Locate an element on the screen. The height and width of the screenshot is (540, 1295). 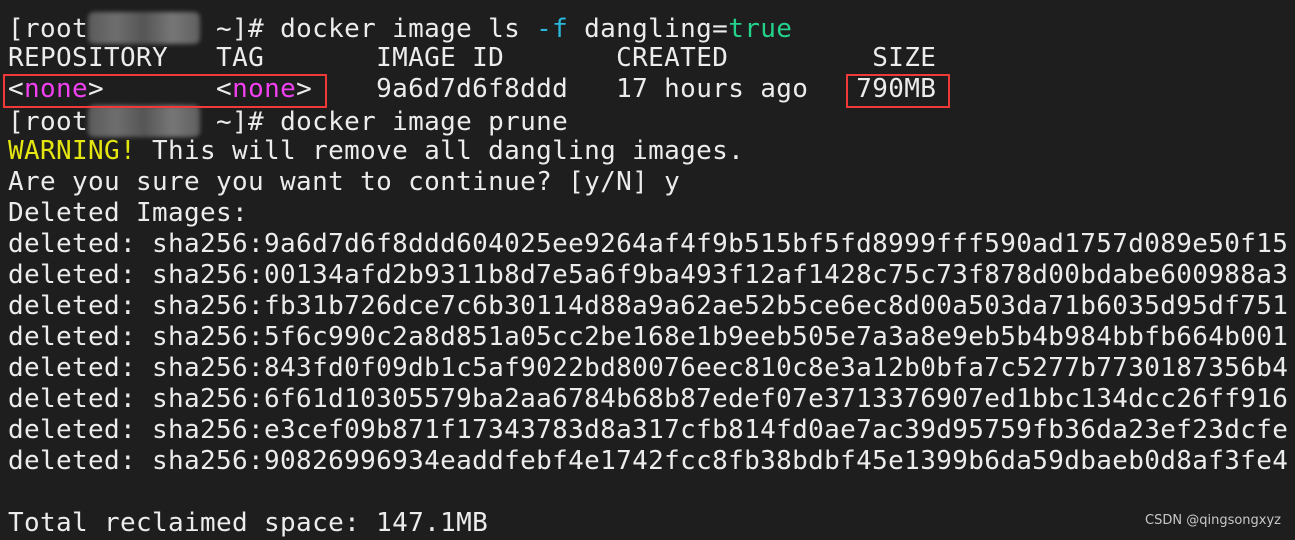
header-image-id: IMAGE ID is located at coordinates (440, 58).